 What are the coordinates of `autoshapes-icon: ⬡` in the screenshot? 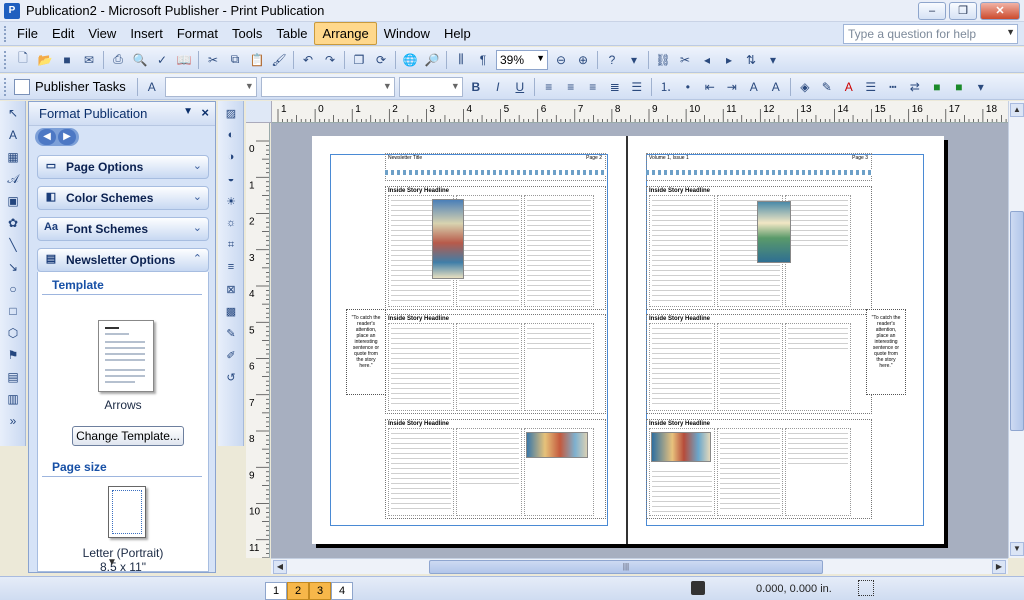 It's located at (13, 333).